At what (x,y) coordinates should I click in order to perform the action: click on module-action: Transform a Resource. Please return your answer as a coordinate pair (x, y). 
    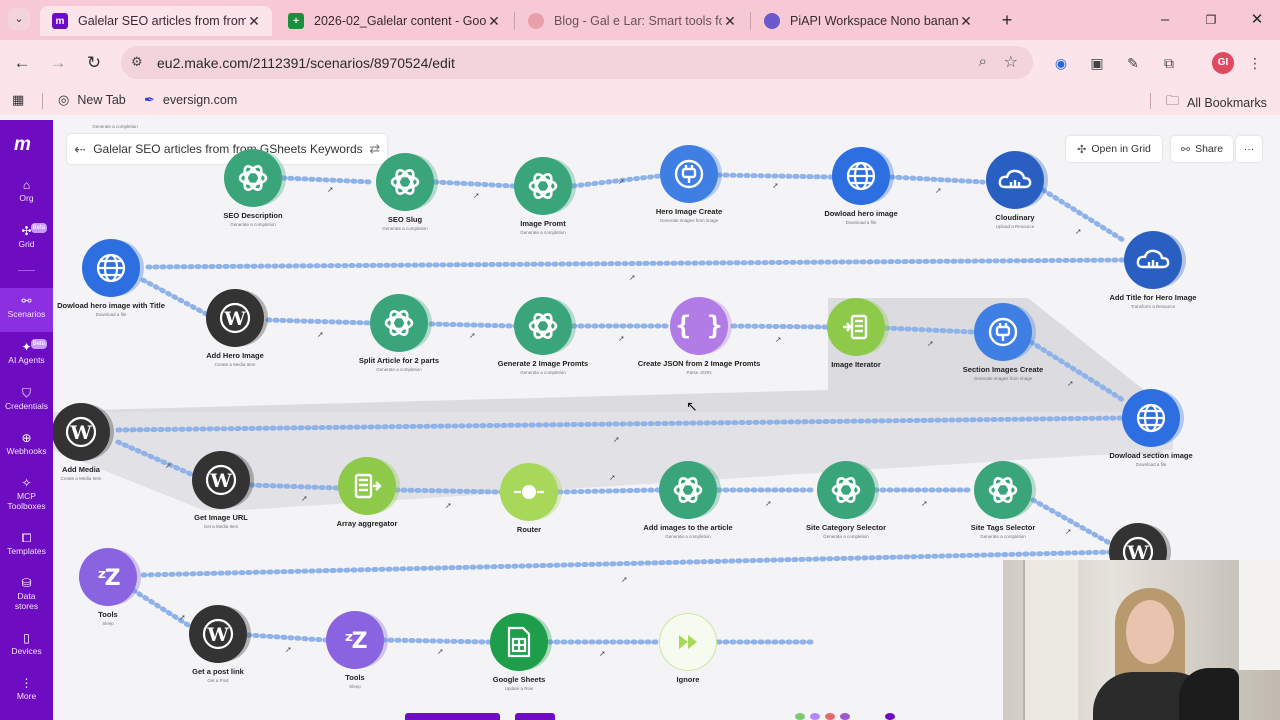
    Looking at the image, I should click on (1153, 306).